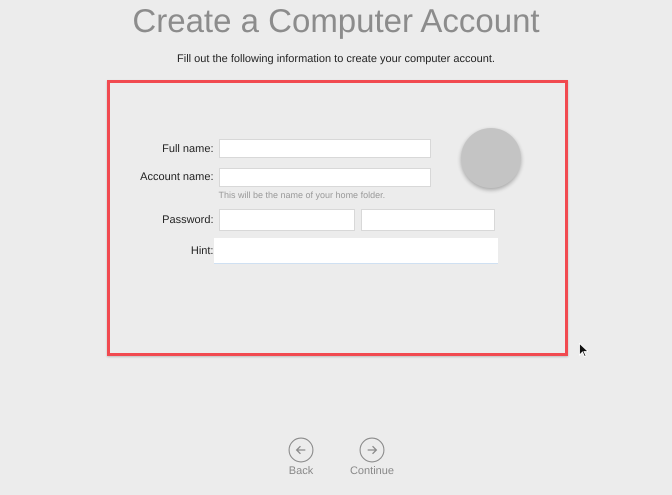  What do you see at coordinates (356, 251) in the screenshot?
I see `hint-field` at bounding box center [356, 251].